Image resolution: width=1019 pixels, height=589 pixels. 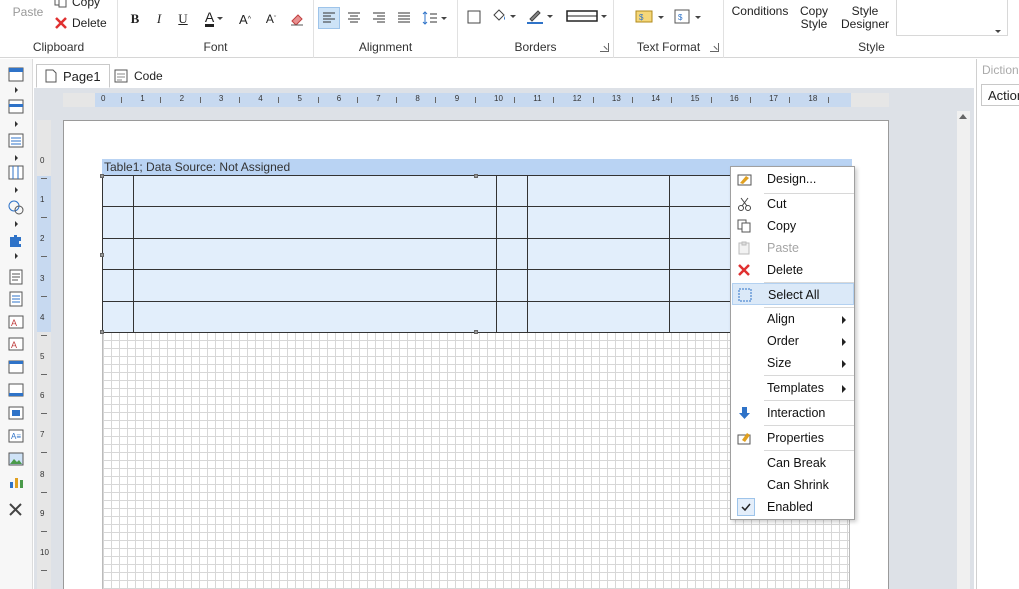 I want to click on menu-align-label: Align, so click(x=781, y=319).